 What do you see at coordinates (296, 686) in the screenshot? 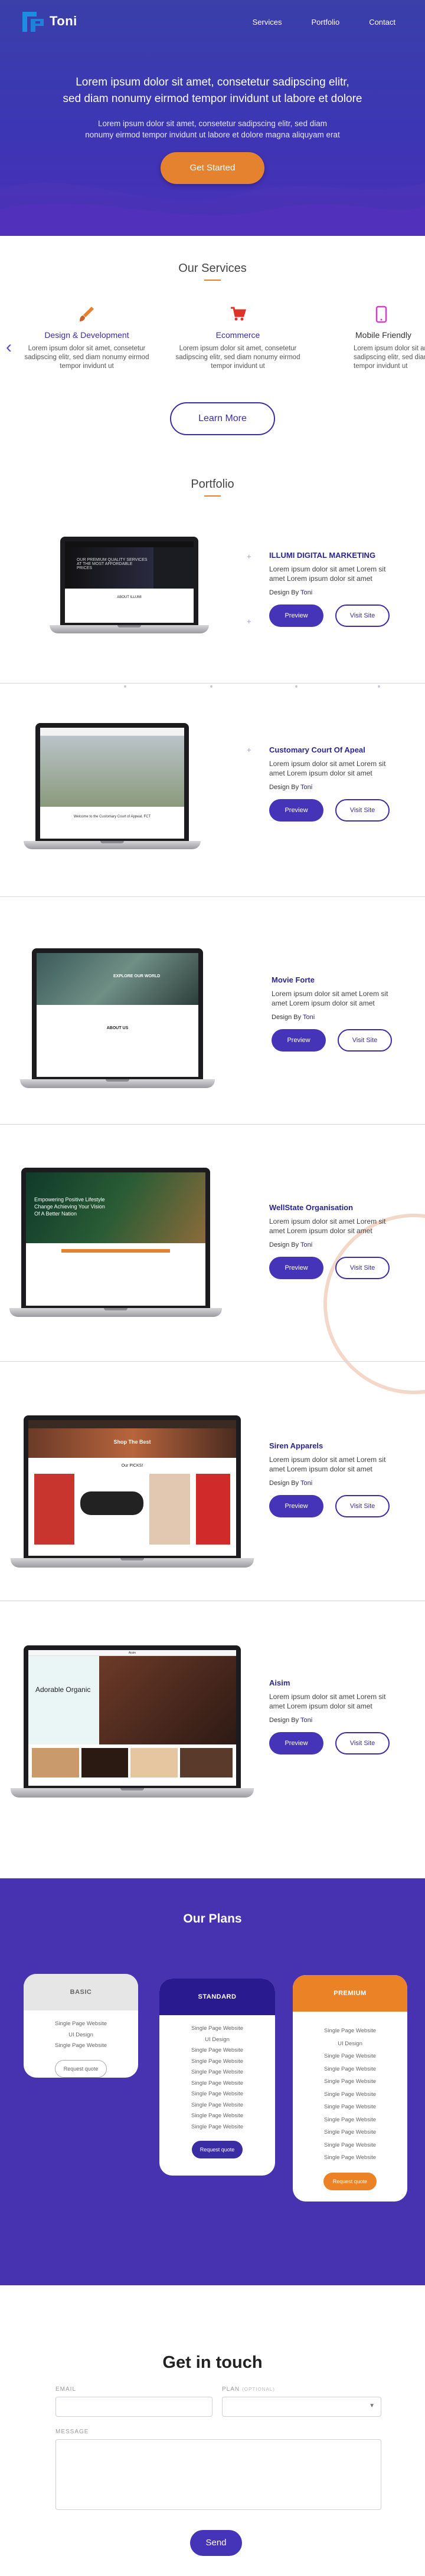
I see `dot-decoration` at bounding box center [296, 686].